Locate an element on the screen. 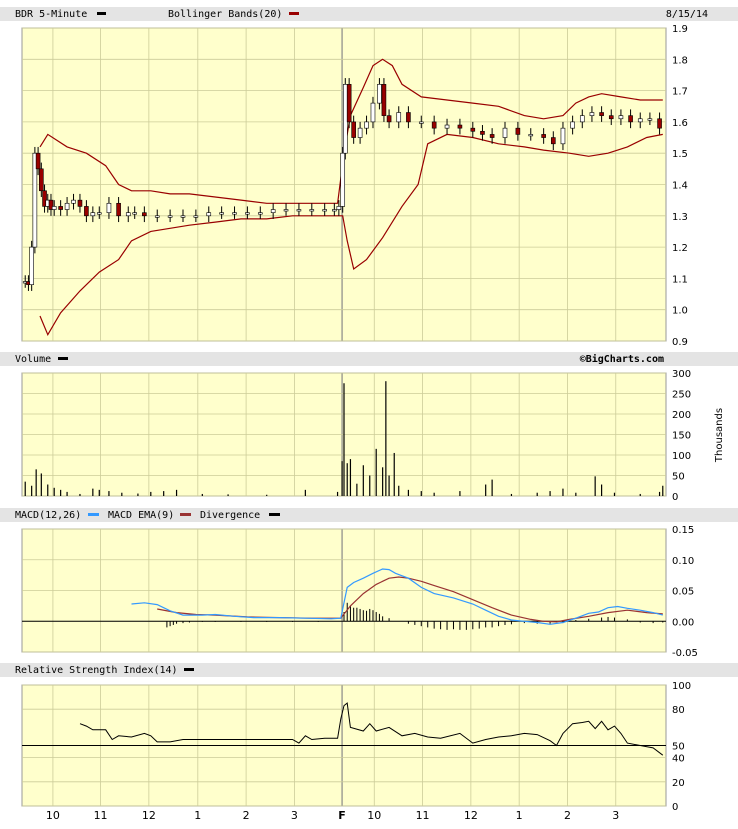 The width and height of the screenshot is (738, 829). ytick-1-1: 50 is located at coordinates (678, 477).